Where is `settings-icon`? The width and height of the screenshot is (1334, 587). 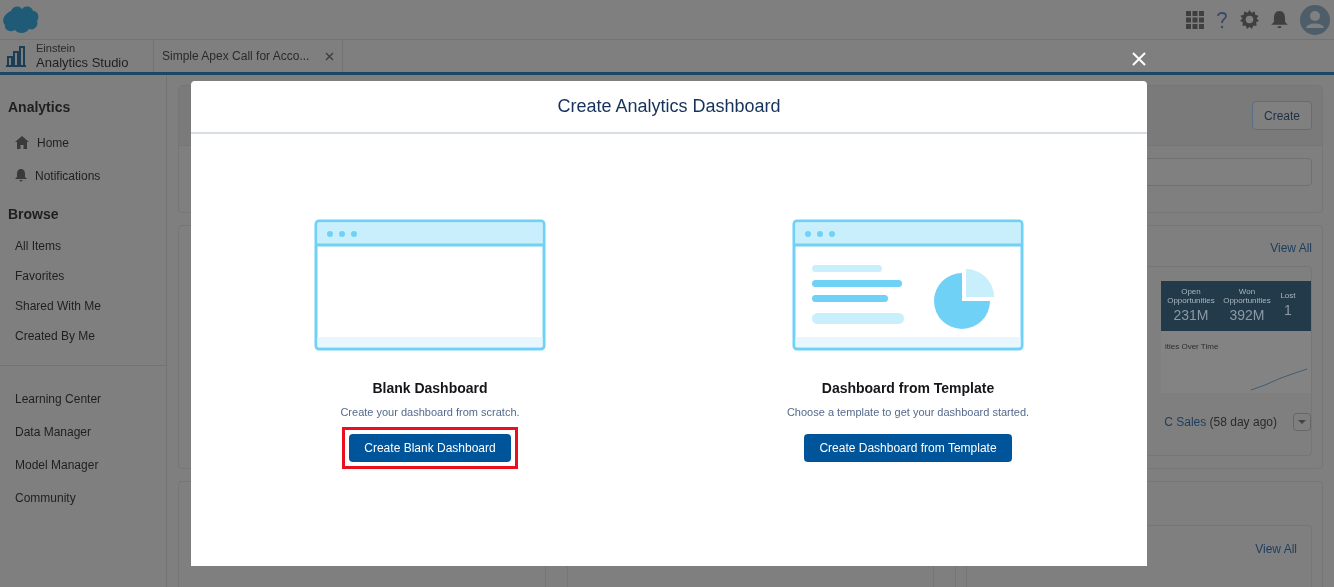
settings-icon is located at coordinates (1249, 19).